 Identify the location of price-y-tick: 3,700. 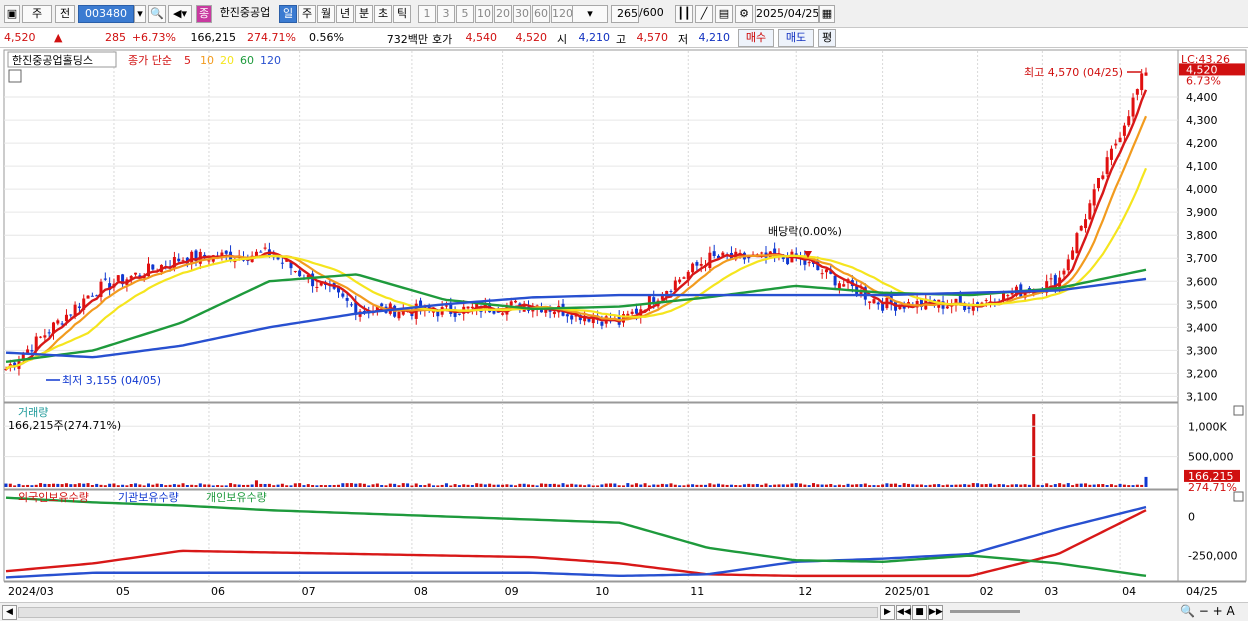
(1202, 258).